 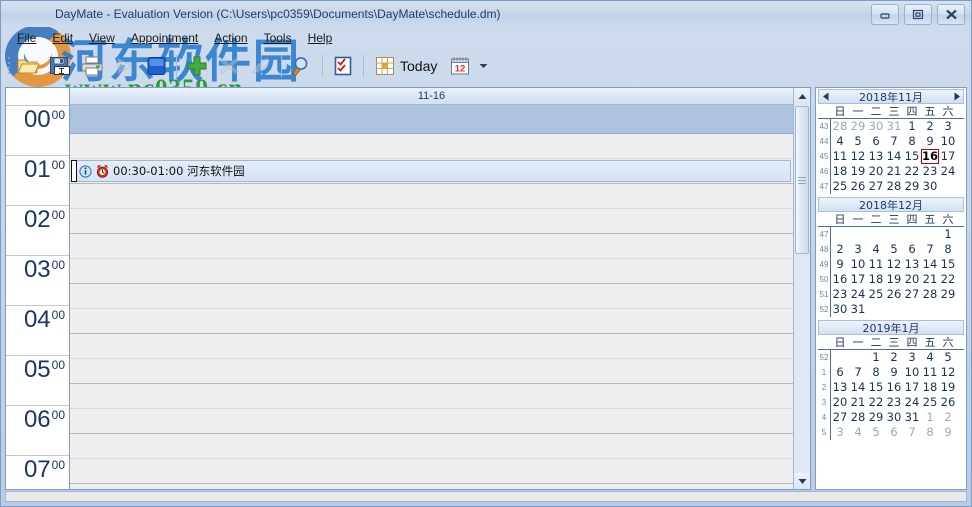 What do you see at coordinates (948, 432) in the screenshot?
I see `calendar-day: 9` at bounding box center [948, 432].